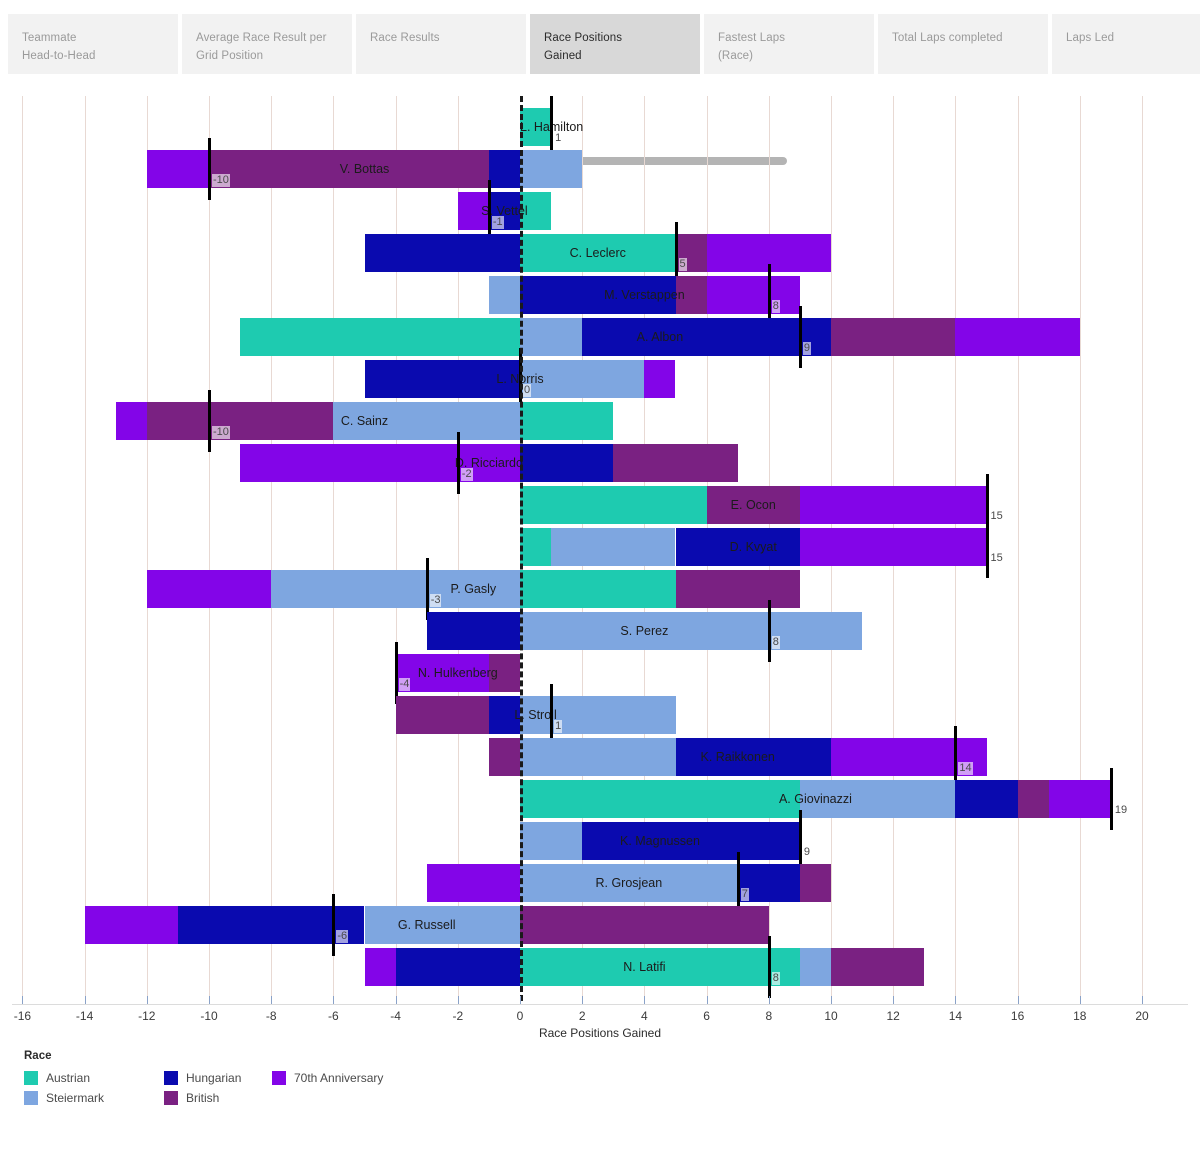 This screenshot has height=1152, width=1200. Describe the element at coordinates (600, 127) in the screenshot. I see `bar-row: L. Hamilton` at that location.